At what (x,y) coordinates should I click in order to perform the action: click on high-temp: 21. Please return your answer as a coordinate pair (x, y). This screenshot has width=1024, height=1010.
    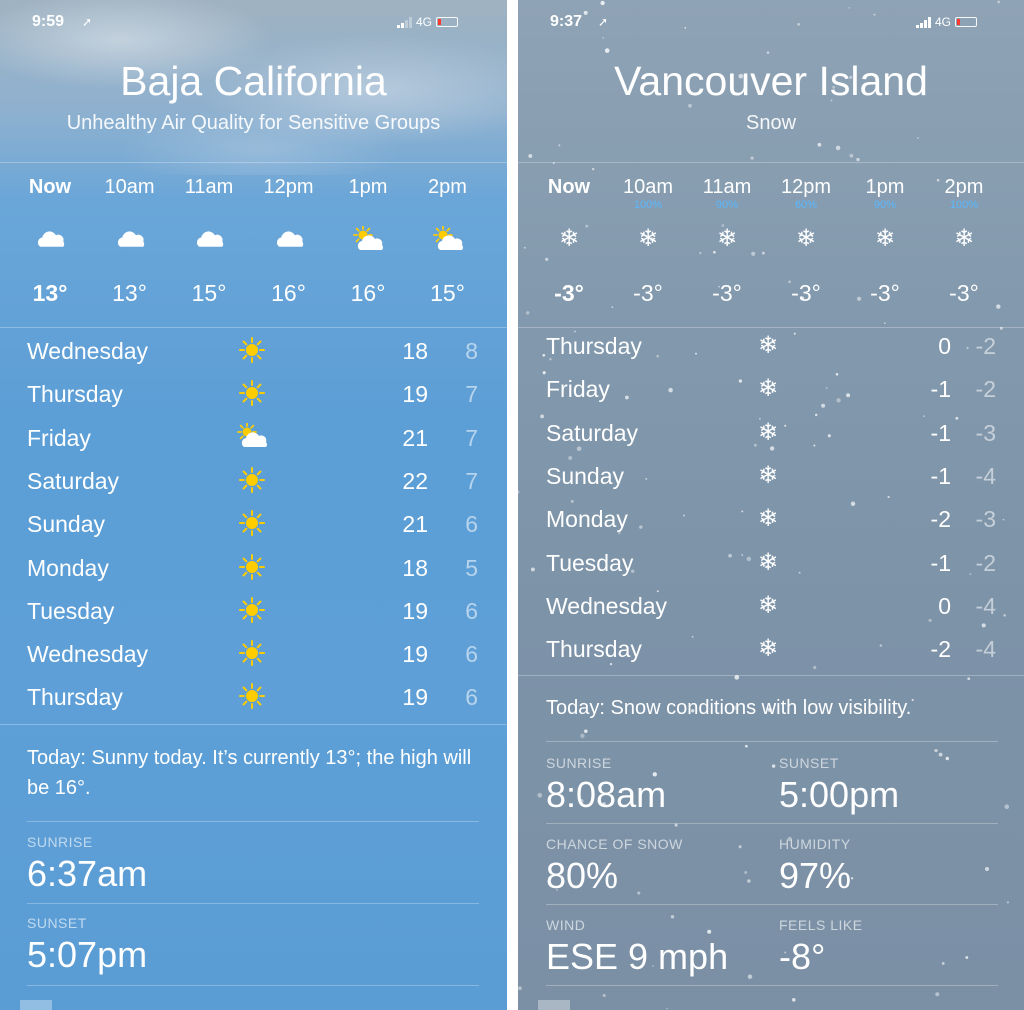
    Looking at the image, I should click on (415, 524).